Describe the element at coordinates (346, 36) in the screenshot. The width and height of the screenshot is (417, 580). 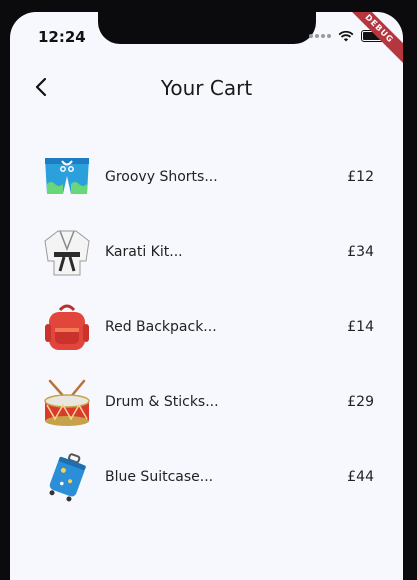
I see `wifi-icon` at that location.